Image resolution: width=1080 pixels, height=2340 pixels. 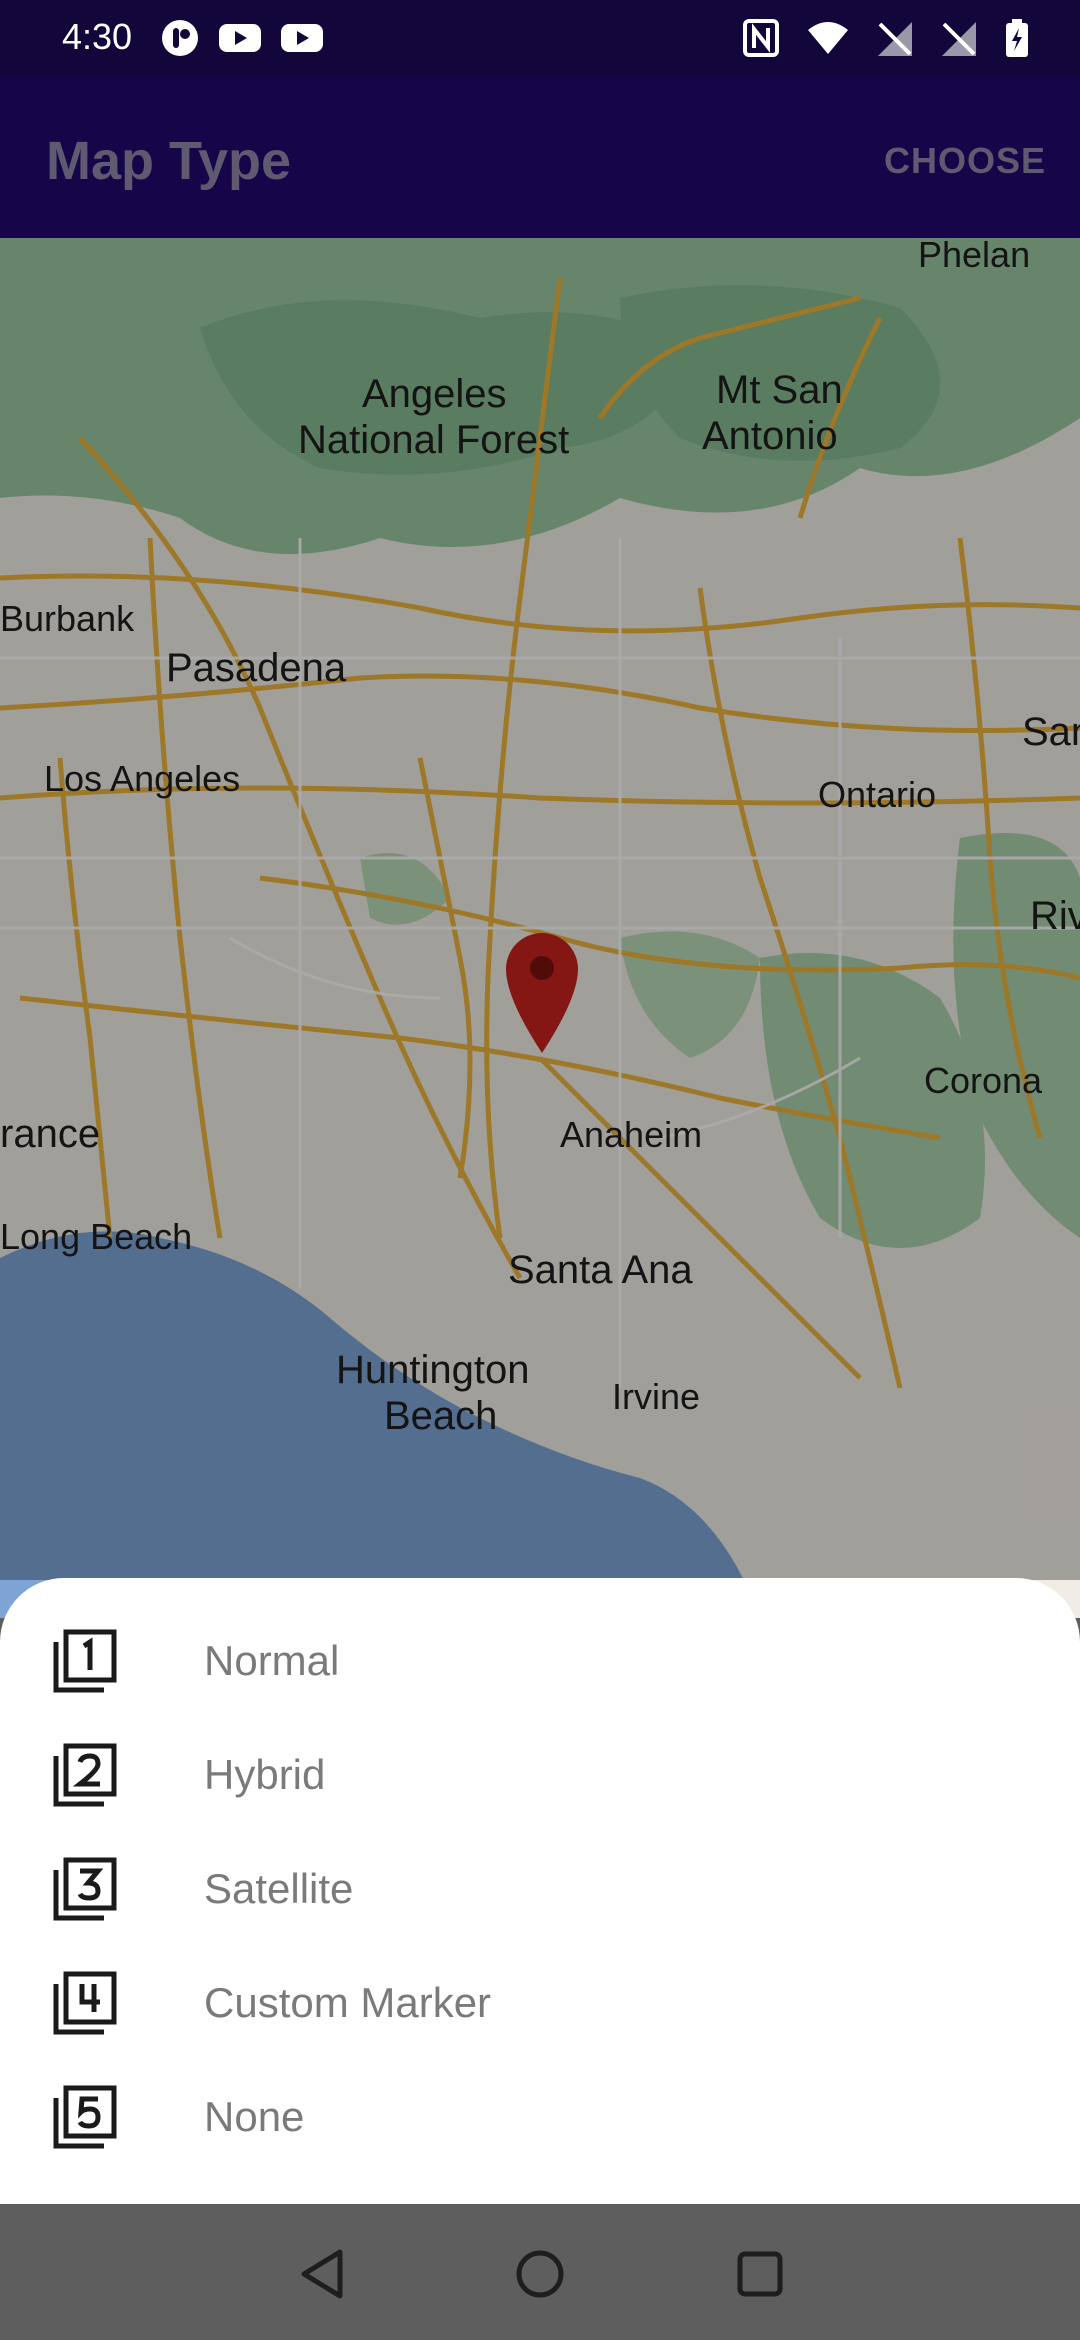 I want to click on option-normal: Normal, so click(x=540, y=1661).